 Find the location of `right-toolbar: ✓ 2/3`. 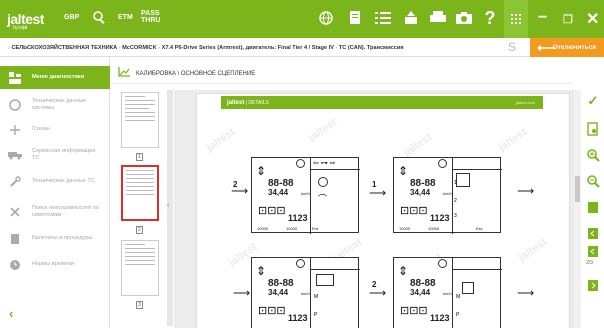

right-toolbar: ✓ 2/3 is located at coordinates (593, 209).